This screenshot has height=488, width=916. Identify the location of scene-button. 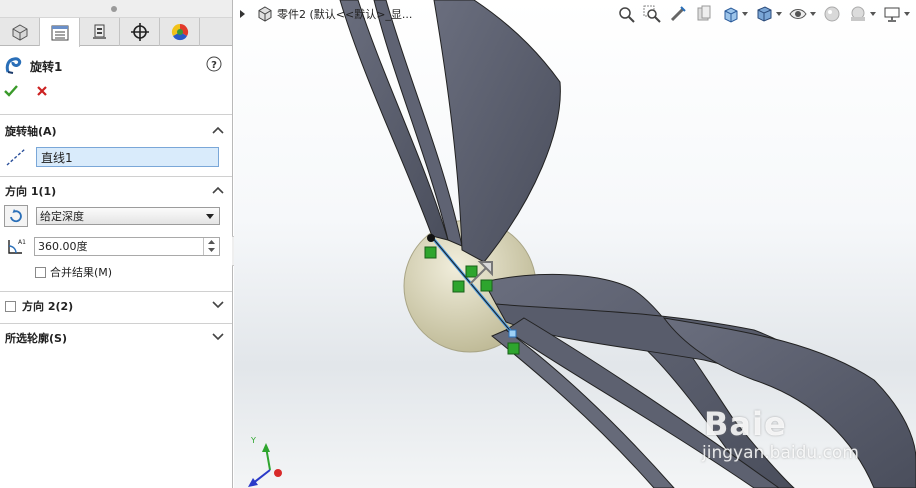
(858, 14).